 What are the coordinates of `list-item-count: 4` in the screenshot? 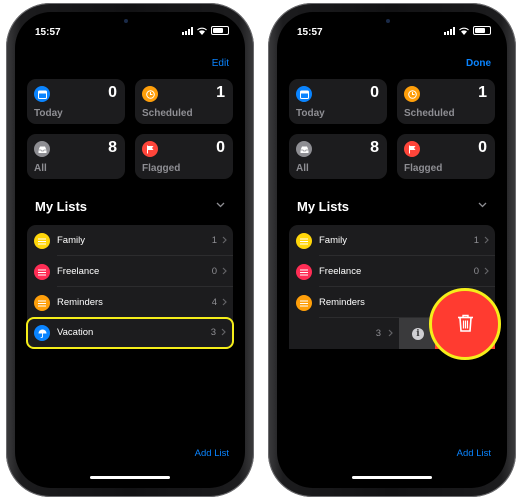 It's located at (214, 302).